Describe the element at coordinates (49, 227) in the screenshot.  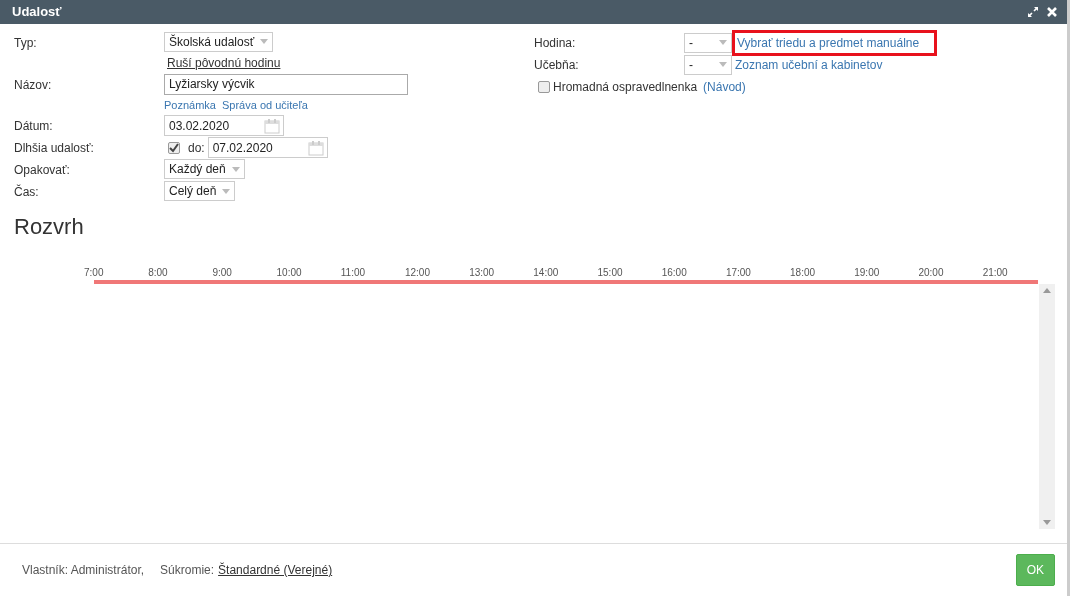
I see `section-heading: Rozvrh` at that location.